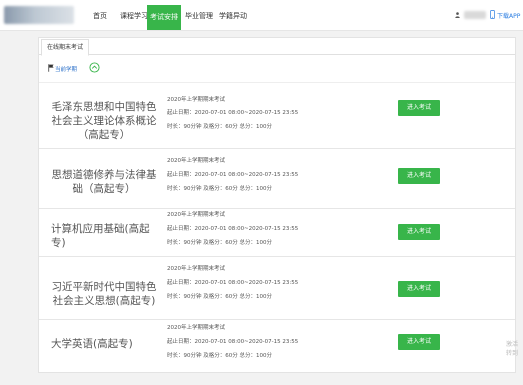 The height and width of the screenshot is (385, 523). What do you see at coordinates (277, 54) in the screenshot?
I see `tab-divider` at bounding box center [277, 54].